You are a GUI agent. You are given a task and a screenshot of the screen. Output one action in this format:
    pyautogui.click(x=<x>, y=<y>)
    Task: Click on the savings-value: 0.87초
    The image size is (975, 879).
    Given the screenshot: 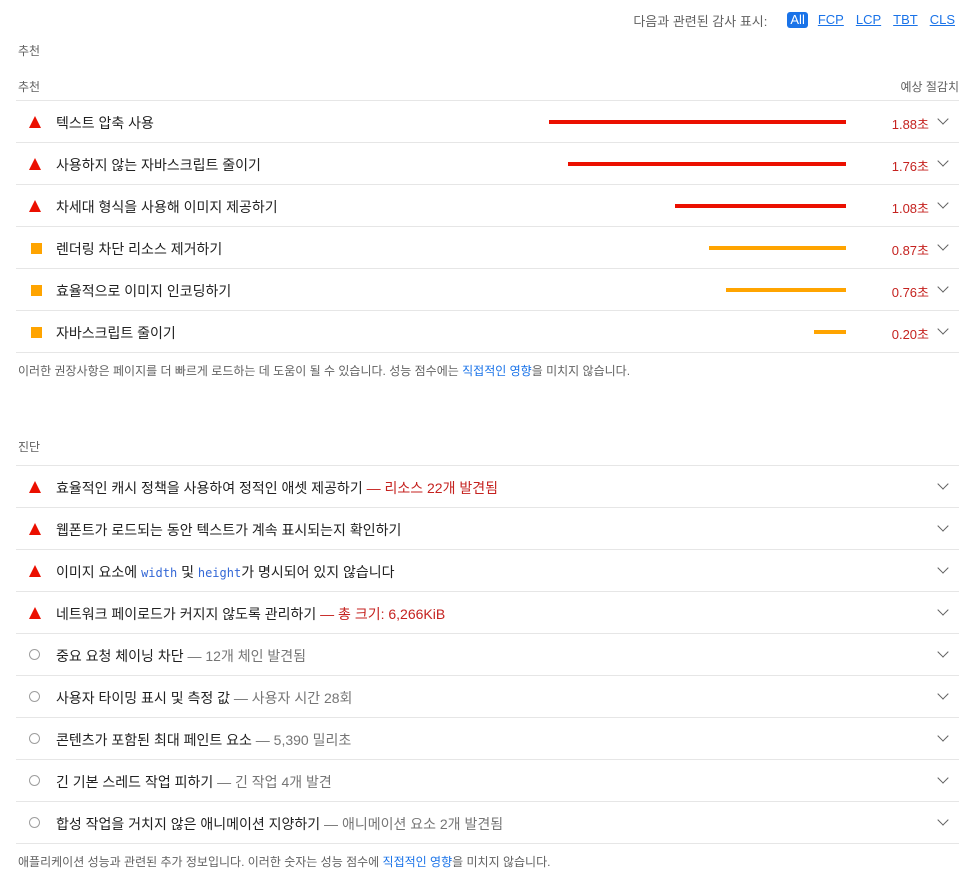 What is the action you would take?
    pyautogui.click(x=910, y=250)
    